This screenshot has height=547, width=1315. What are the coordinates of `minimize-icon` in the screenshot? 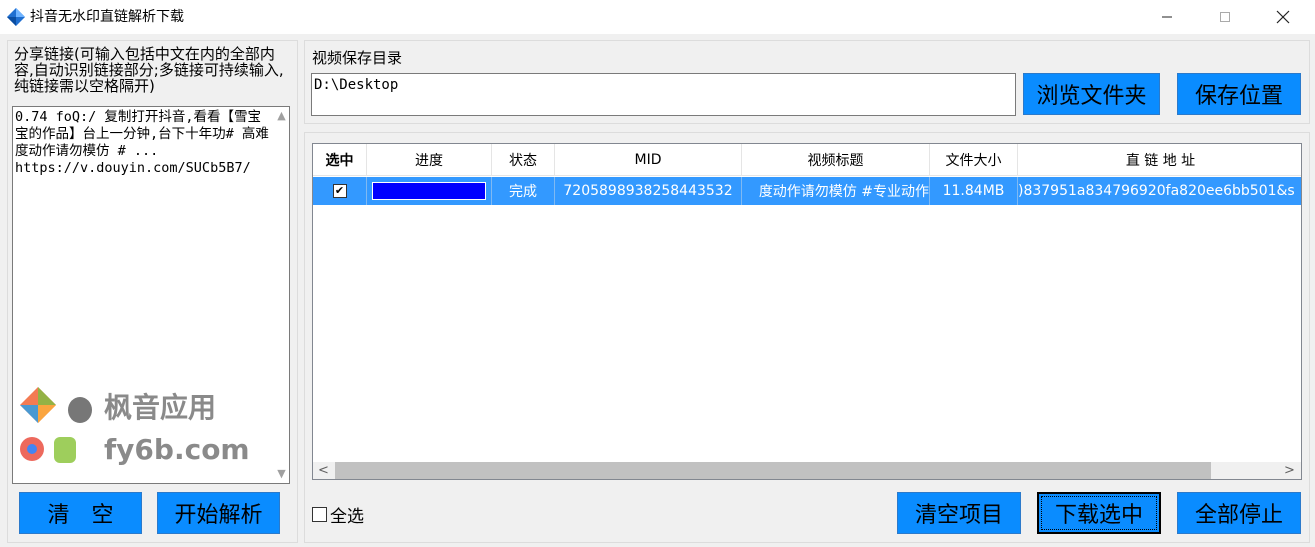 It's located at (1167, 17).